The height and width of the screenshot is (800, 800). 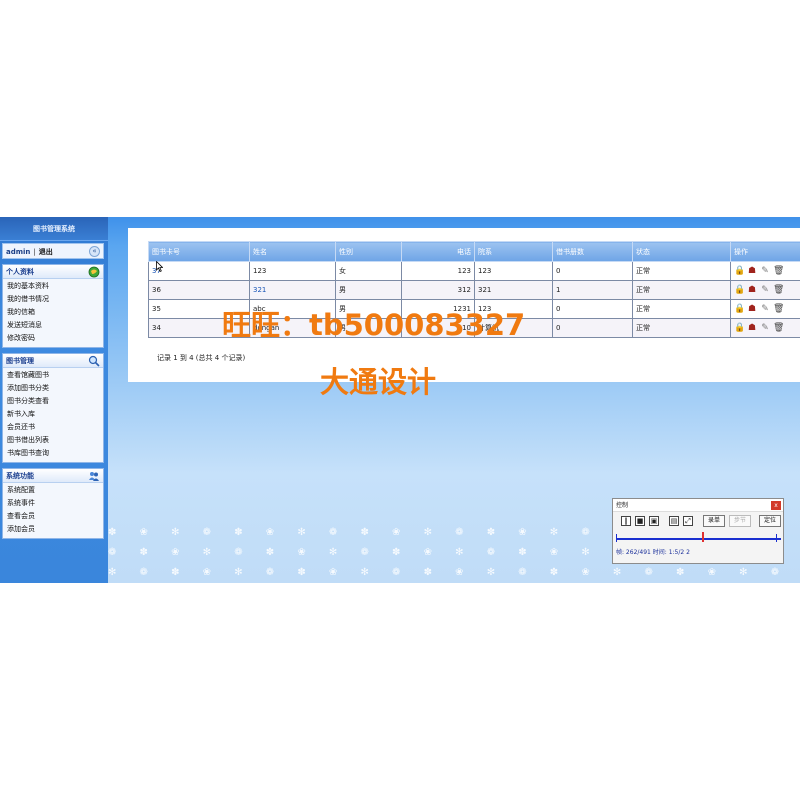 I want to click on menu-item: 新书入库, so click(x=55, y=414).